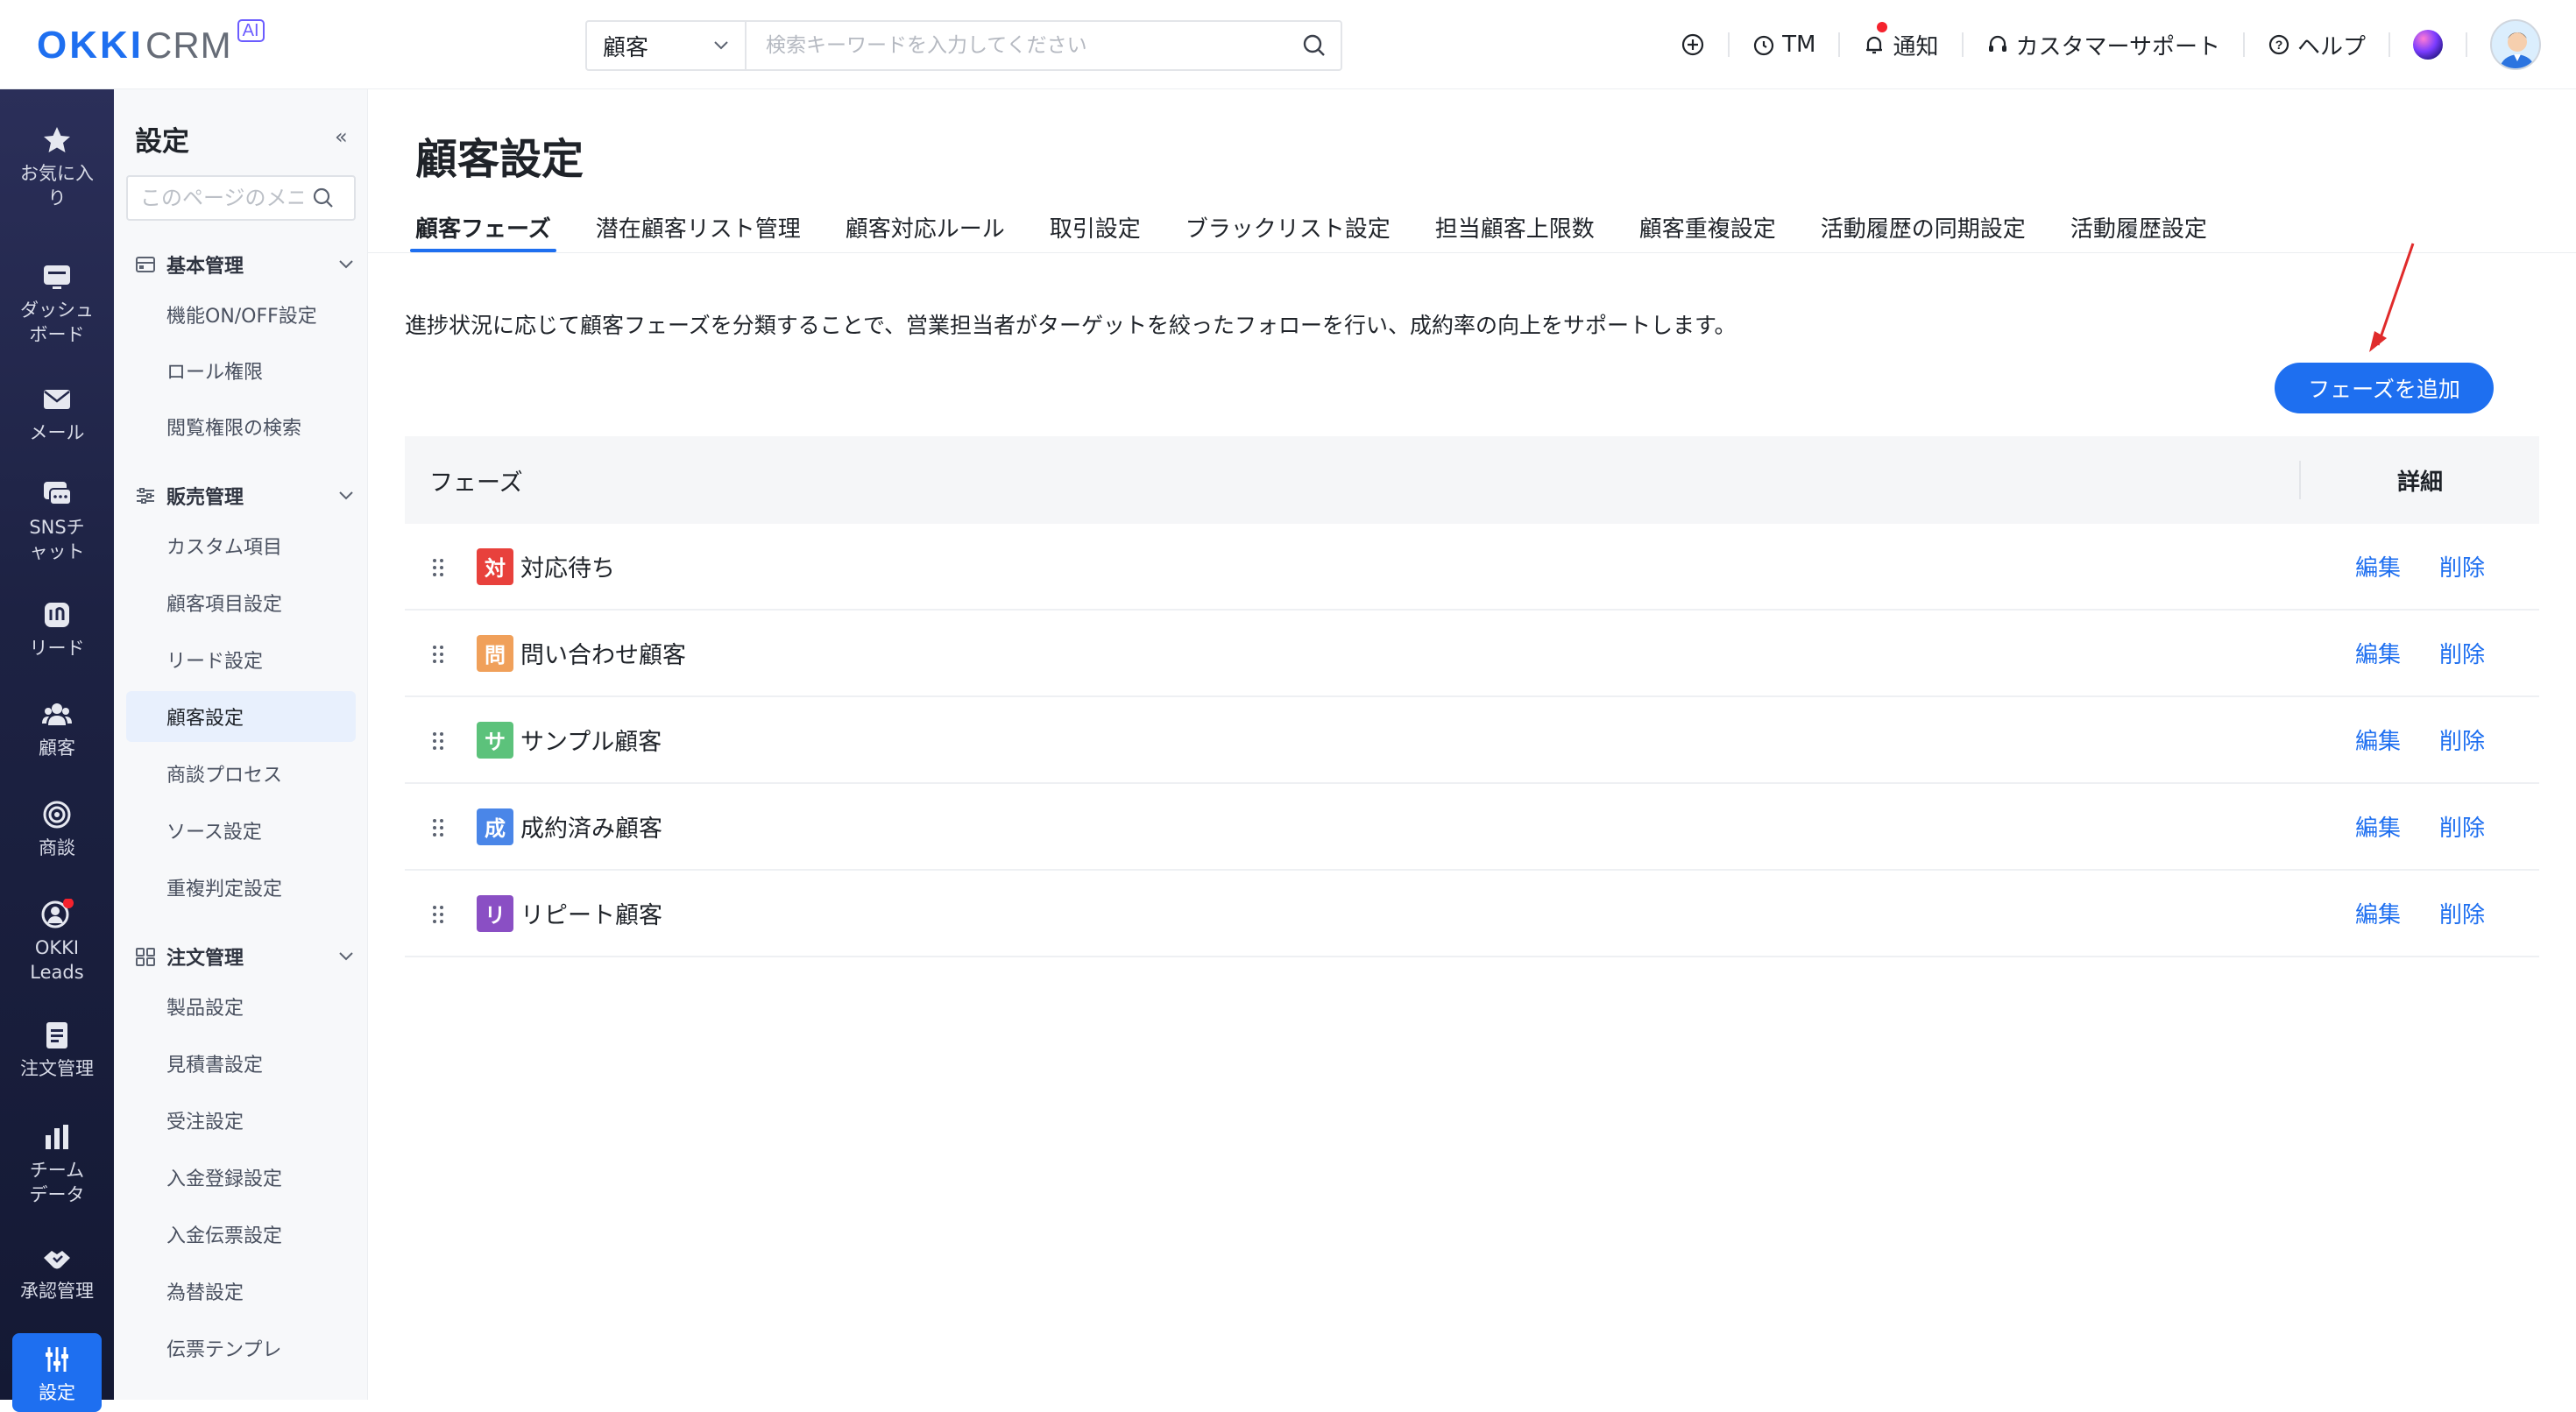 This screenshot has width=2576, height=1412. Describe the element at coordinates (2138, 227) in the screenshot. I see `tab-activity-settings: 活動履歴設定` at that location.